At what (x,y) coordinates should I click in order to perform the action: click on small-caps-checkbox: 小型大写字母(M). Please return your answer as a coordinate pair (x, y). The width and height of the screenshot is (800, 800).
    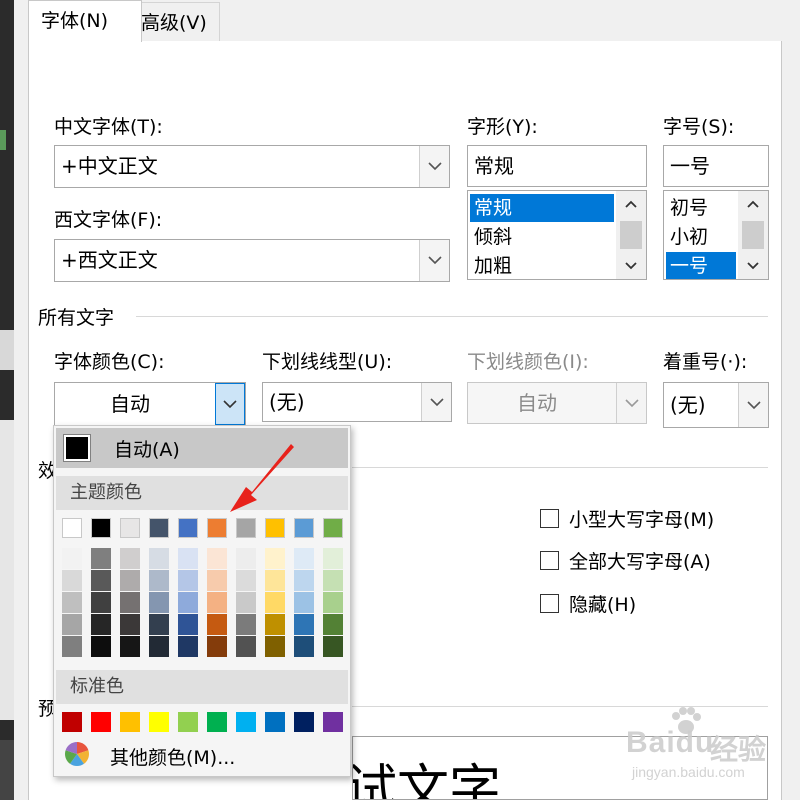
    Looking at the image, I should click on (627, 518).